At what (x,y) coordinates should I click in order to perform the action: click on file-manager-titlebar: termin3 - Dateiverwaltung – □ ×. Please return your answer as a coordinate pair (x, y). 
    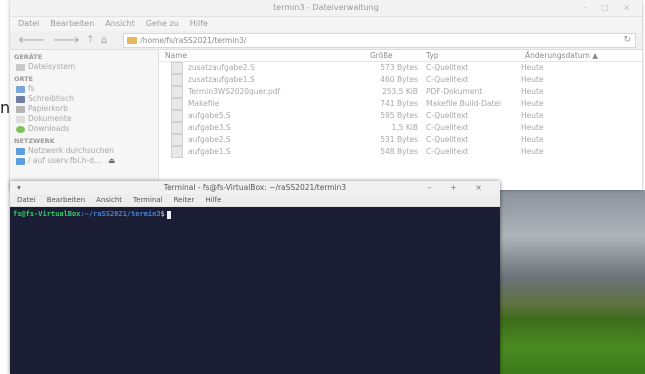
    Looking at the image, I should click on (326, 8).